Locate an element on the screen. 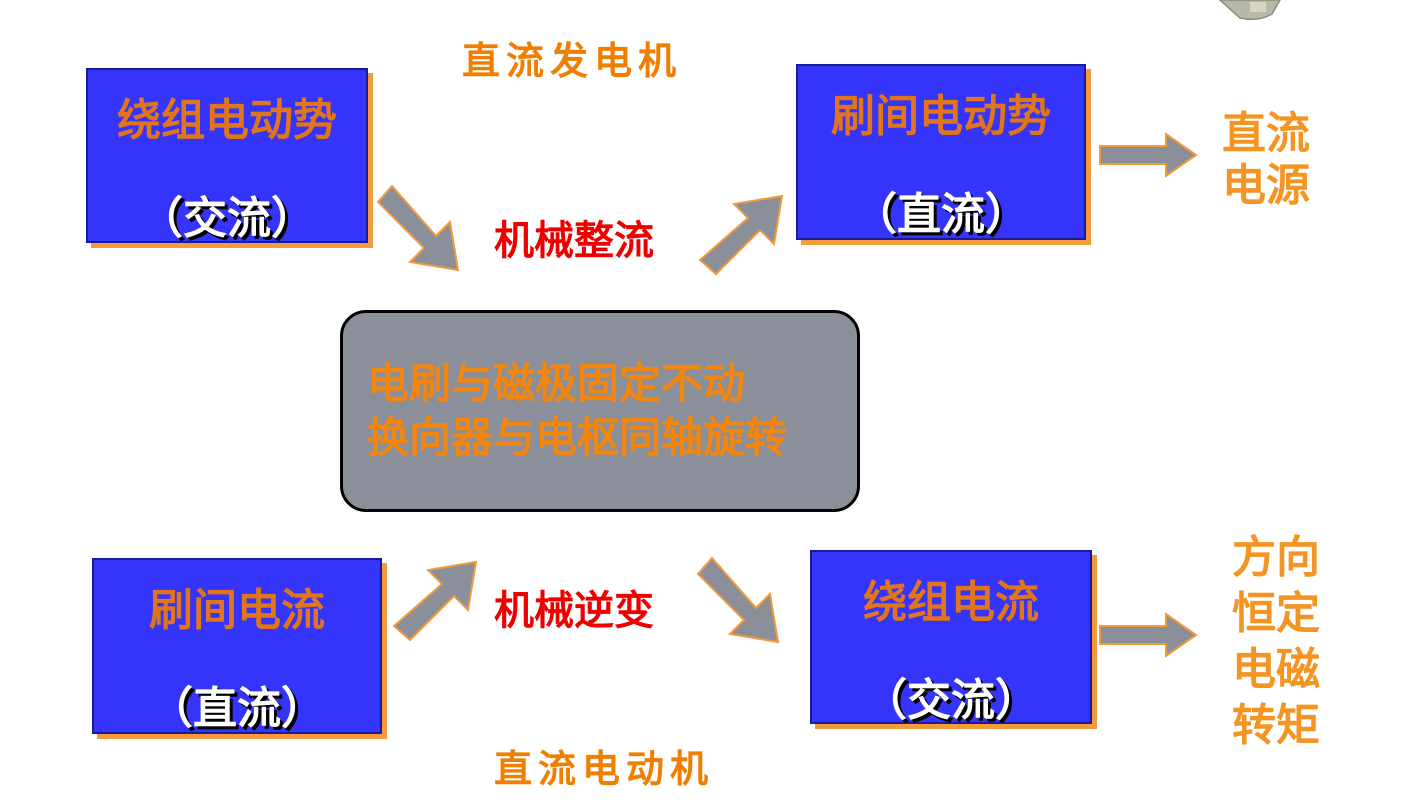  dc-source-line-2: 电源 is located at coordinates (1266, 185).